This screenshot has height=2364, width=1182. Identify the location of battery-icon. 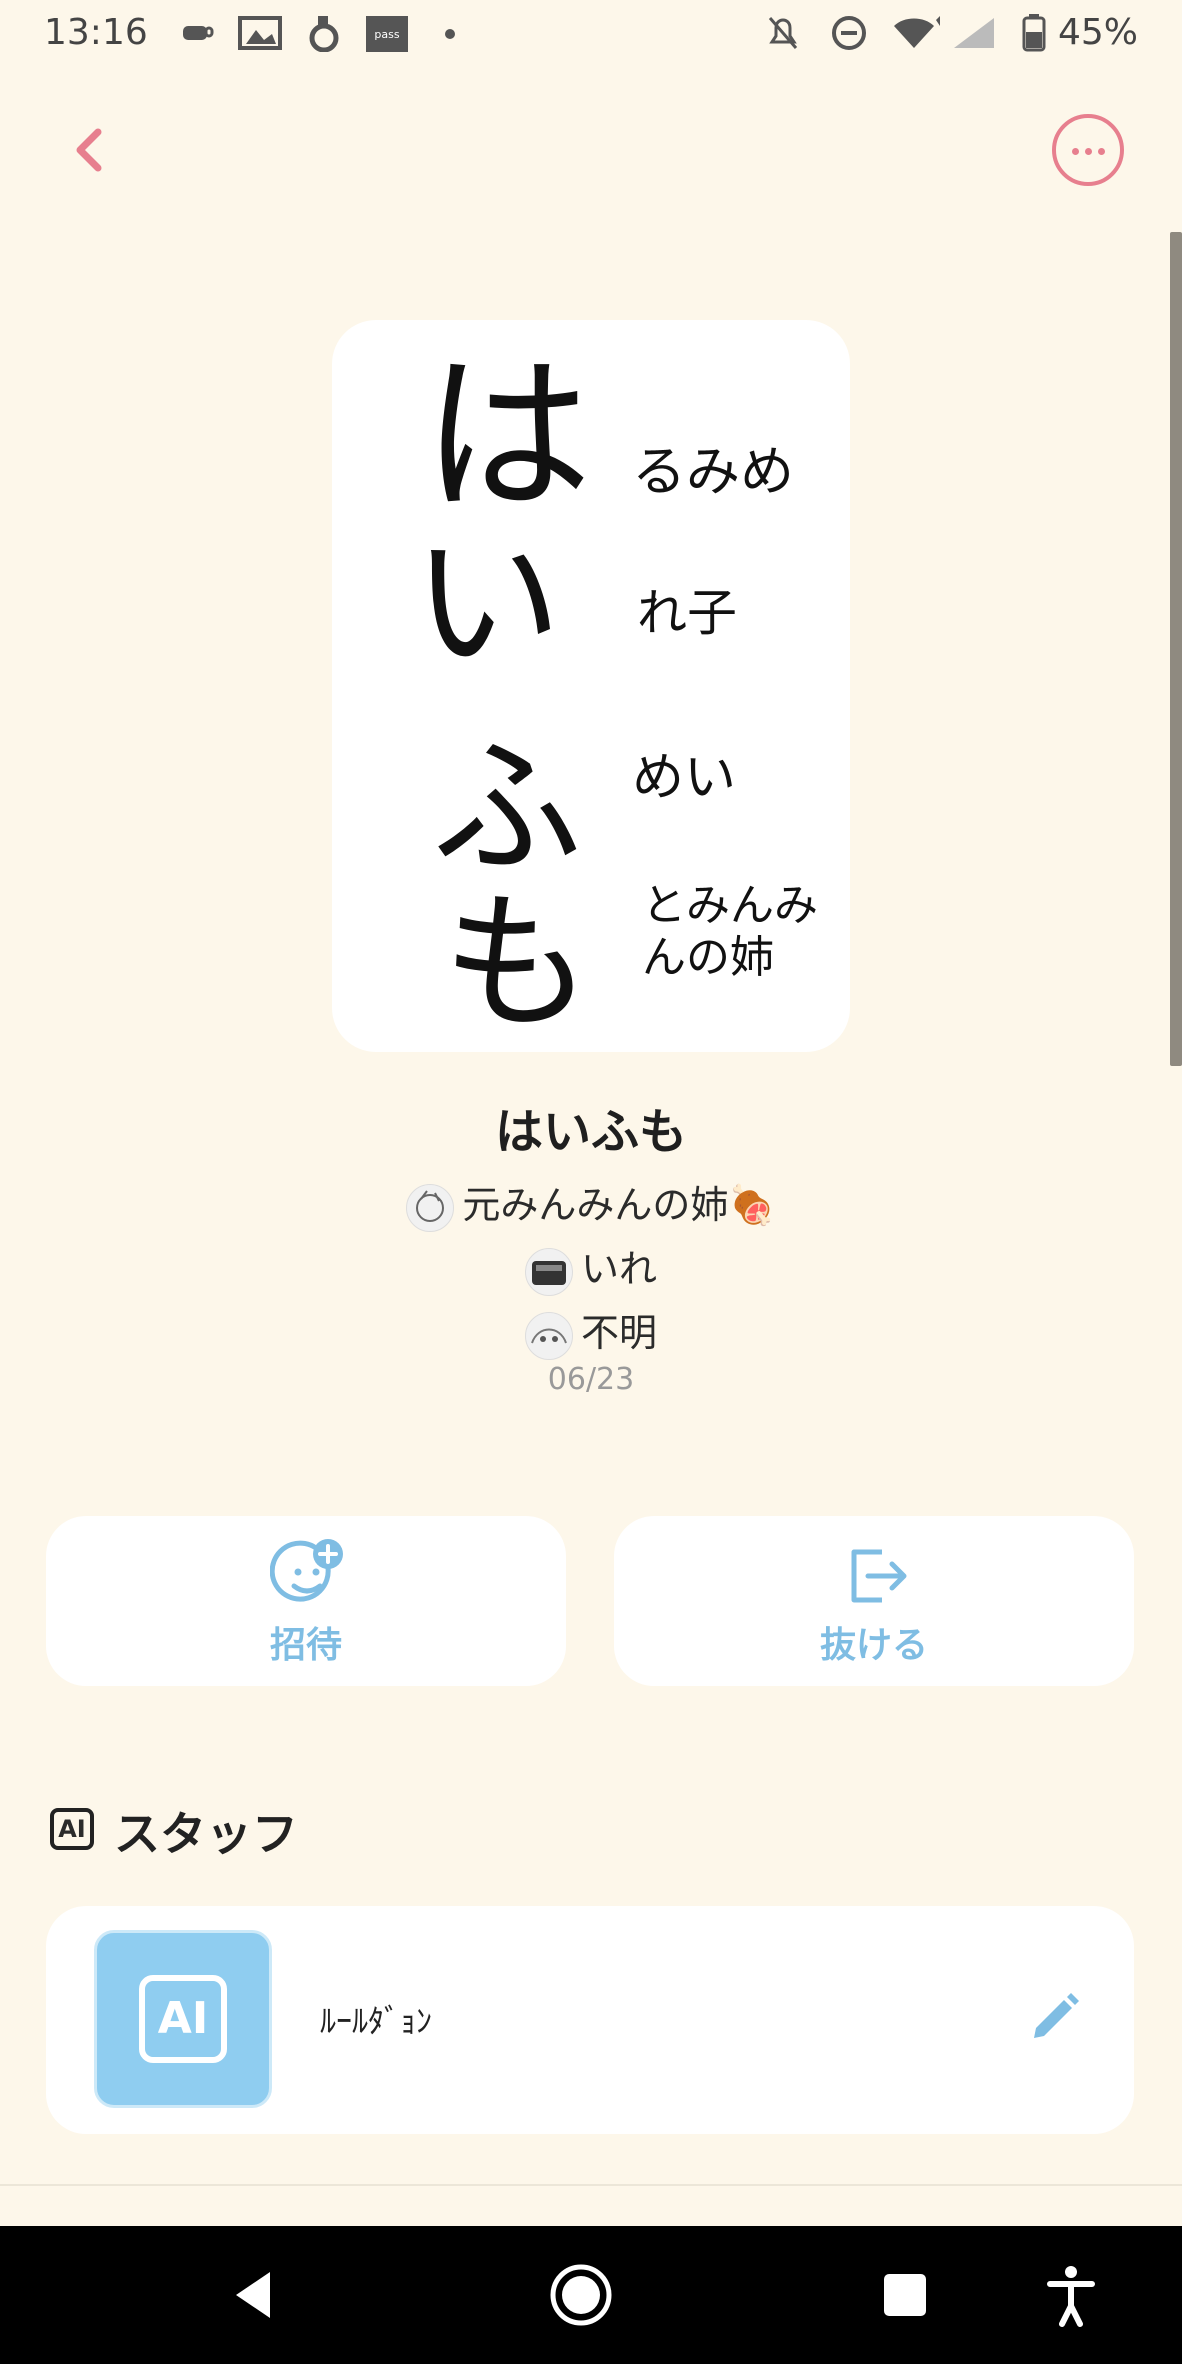
(1034, 33).